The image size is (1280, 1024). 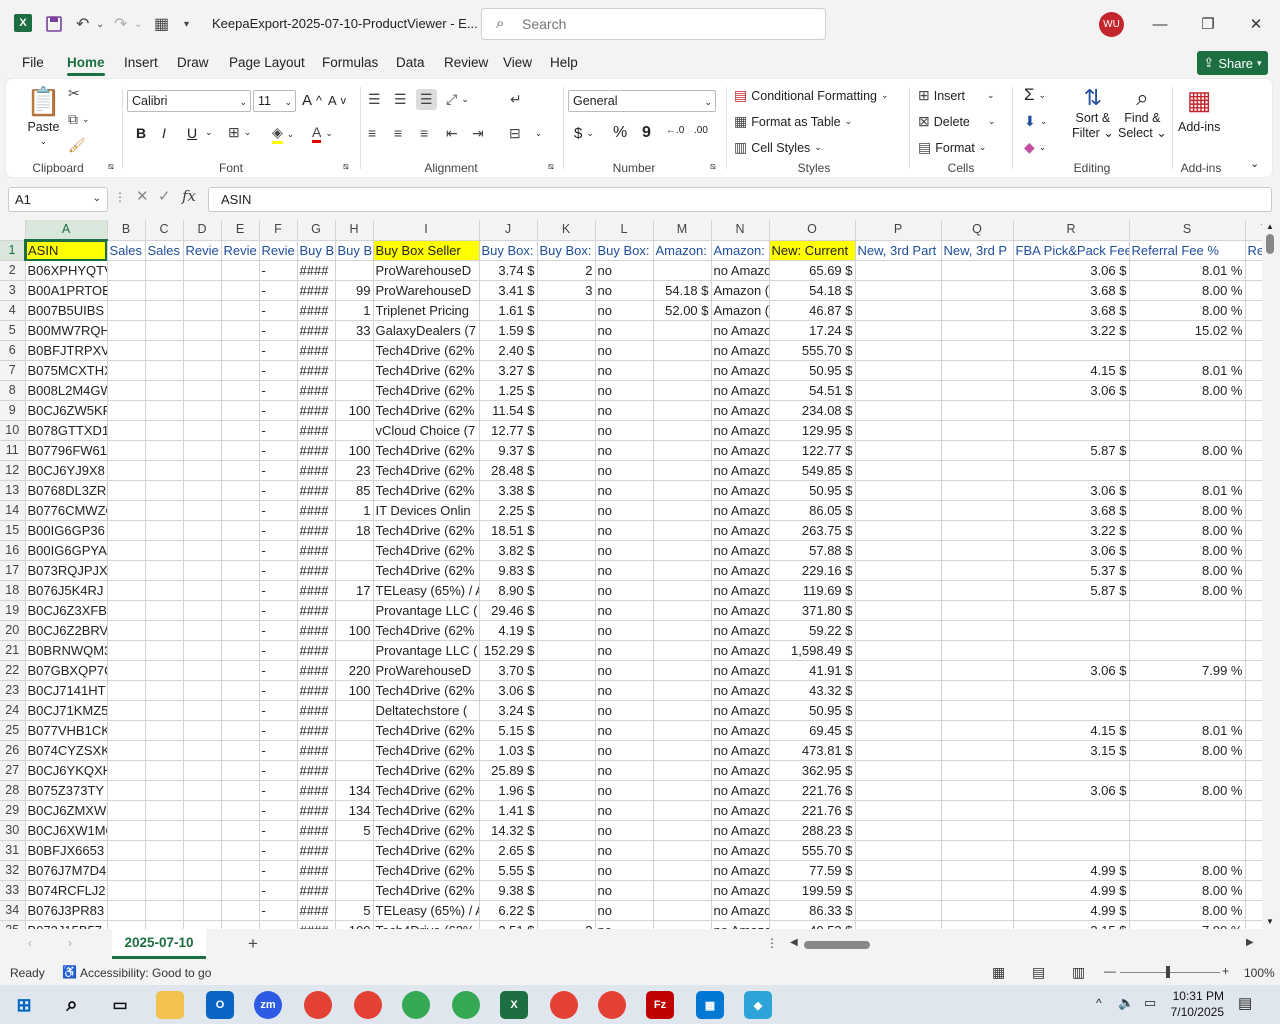 What do you see at coordinates (13, 610) in the screenshot?
I see `row-header: 19` at bounding box center [13, 610].